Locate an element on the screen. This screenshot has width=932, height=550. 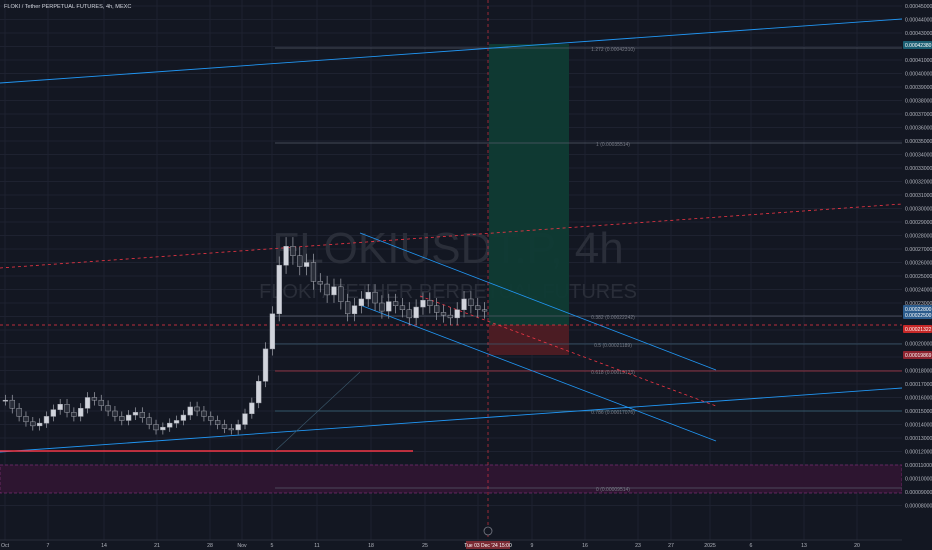
price-tick-label: 0.00016000 is located at coordinates (918, 399).